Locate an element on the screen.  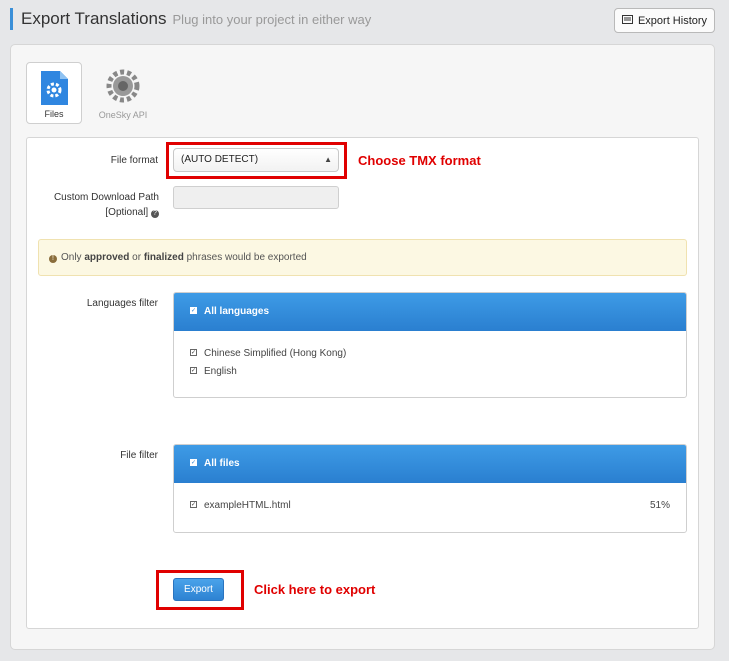
header-accent-bar is located at coordinates (11, 19).